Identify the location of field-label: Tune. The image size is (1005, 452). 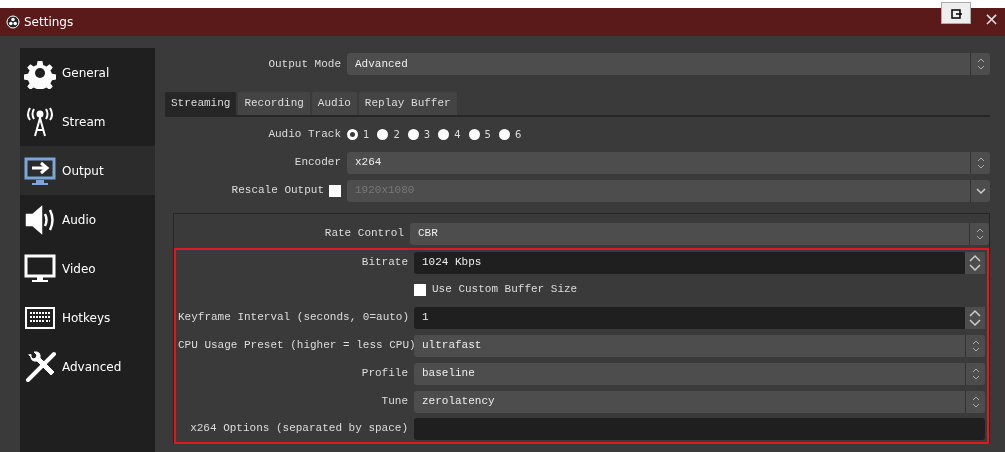
(394, 402).